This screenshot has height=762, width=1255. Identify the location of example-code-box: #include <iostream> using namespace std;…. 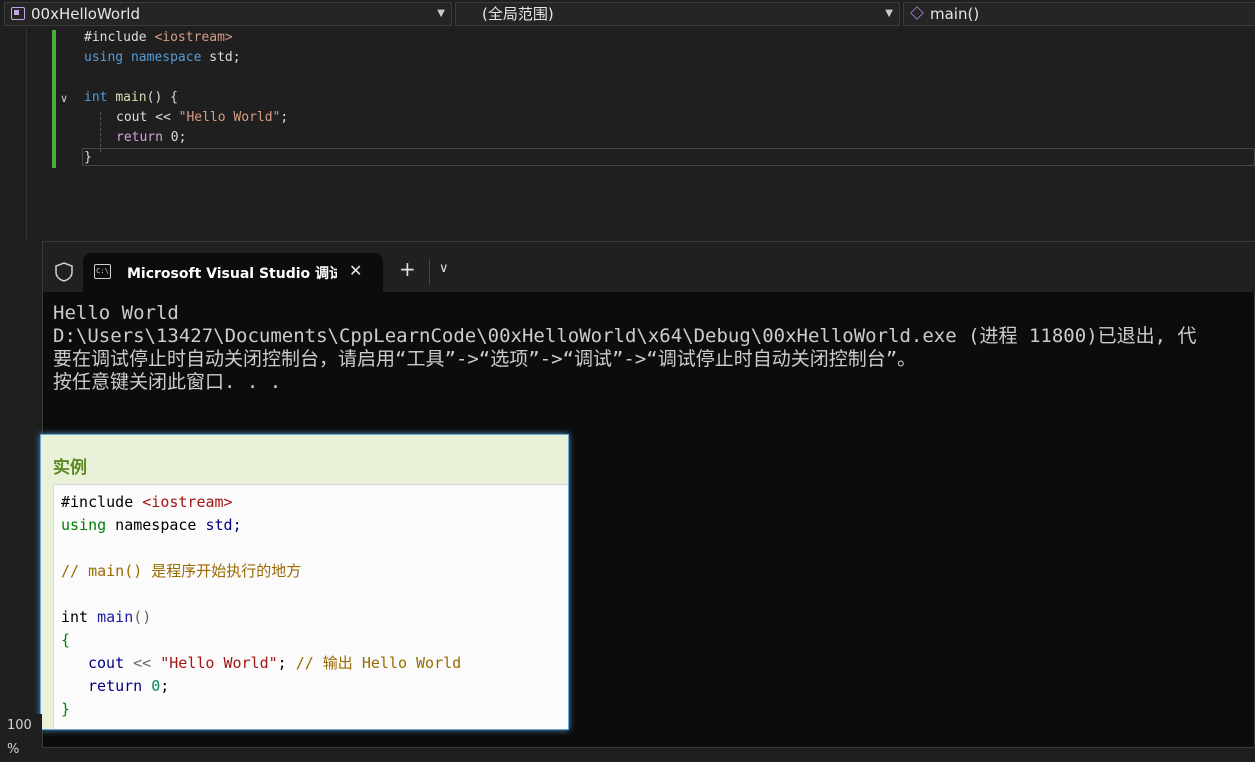
(310, 606).